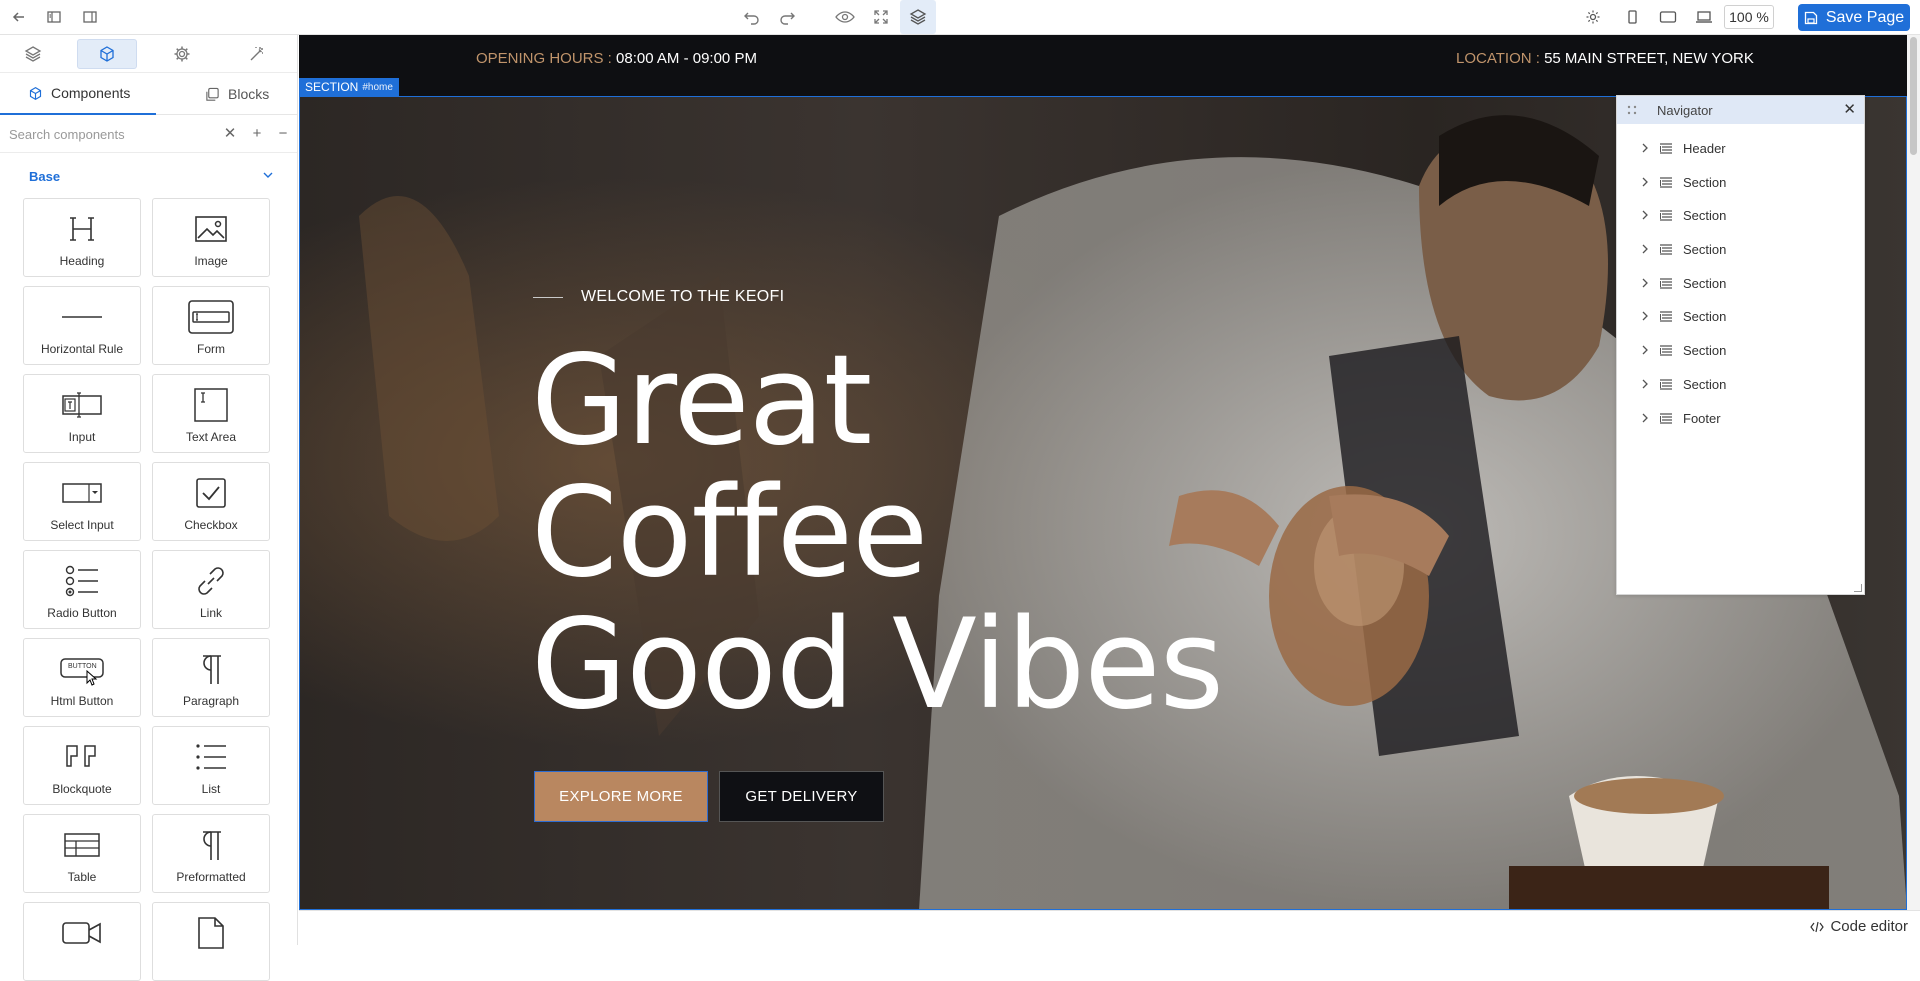 The width and height of the screenshot is (1920, 981). I want to click on drag-handle-icon, so click(1632, 110).